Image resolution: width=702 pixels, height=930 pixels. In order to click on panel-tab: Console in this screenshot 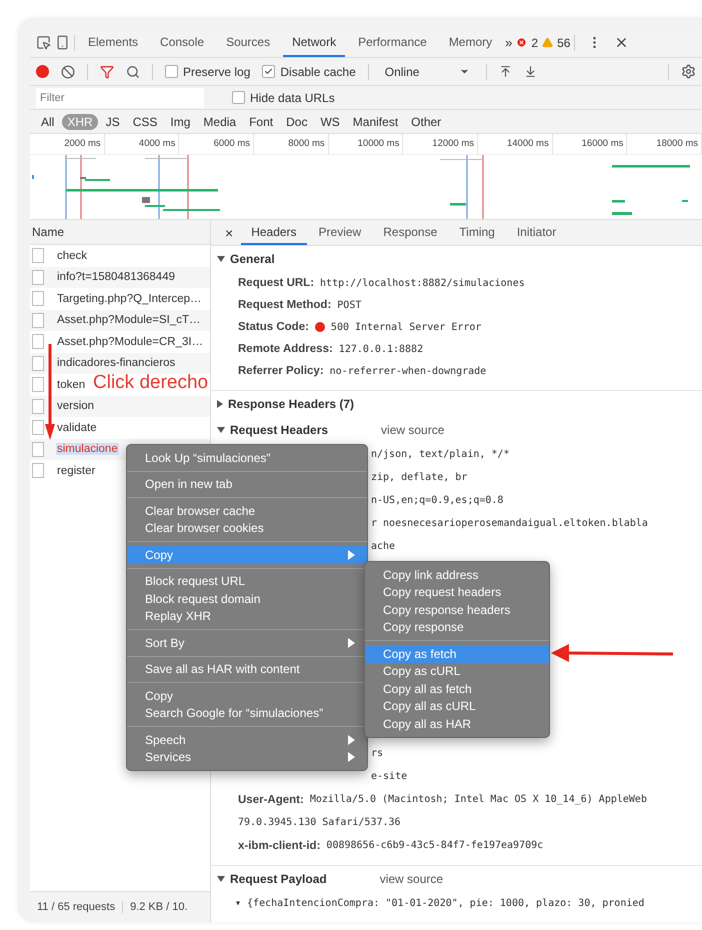, I will do `click(182, 42)`.